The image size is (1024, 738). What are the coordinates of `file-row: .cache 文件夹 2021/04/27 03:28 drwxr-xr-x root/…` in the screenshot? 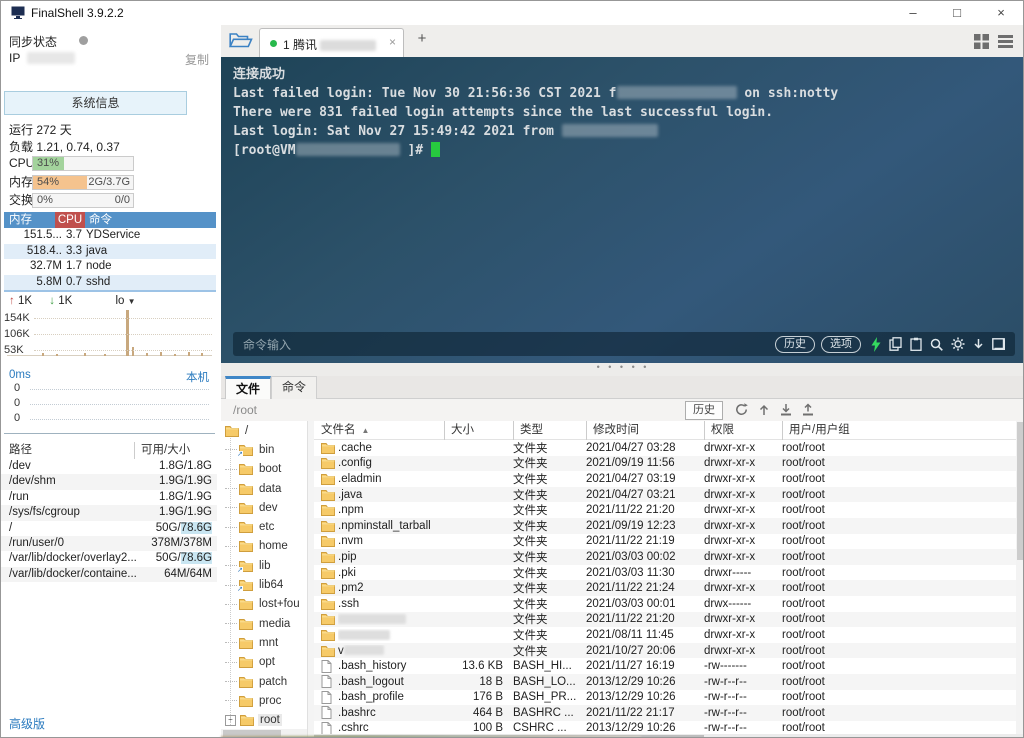 It's located at (665, 448).